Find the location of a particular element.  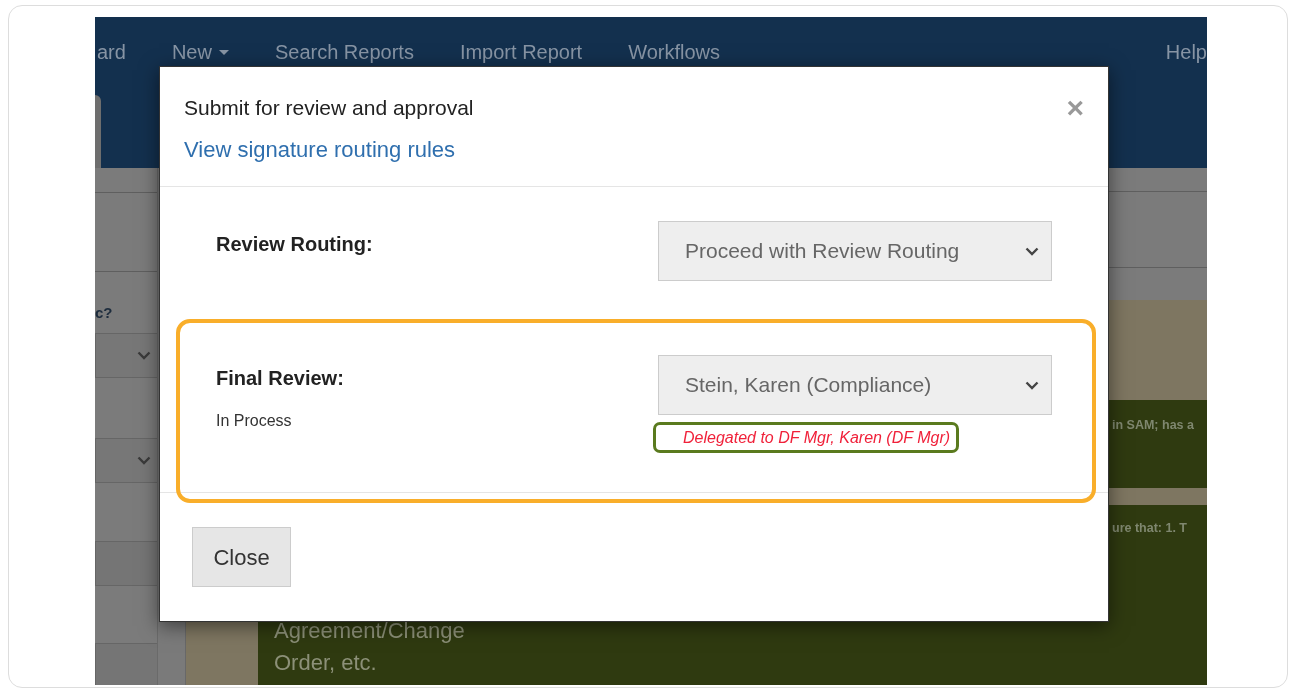

close-button: × is located at coordinates (1075, 108).